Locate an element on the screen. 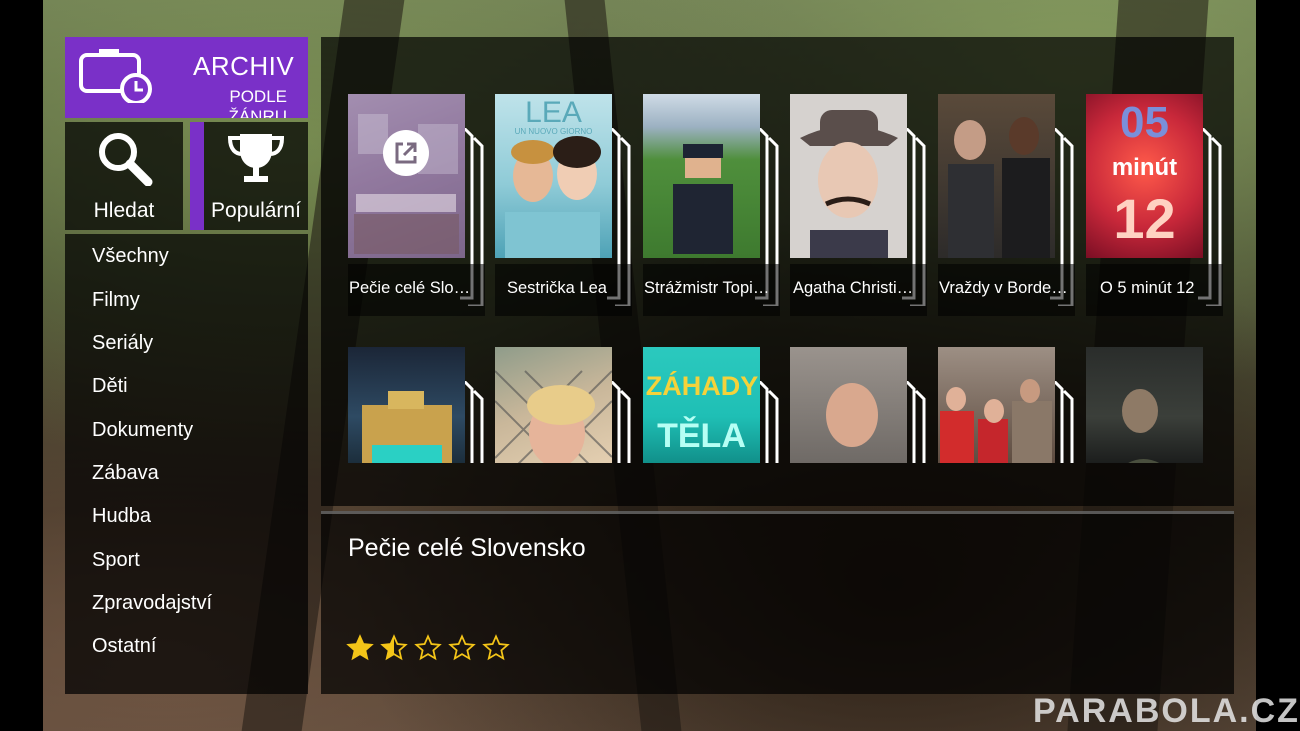  program-caption: Sestrička Lea is located at coordinates (563, 290).